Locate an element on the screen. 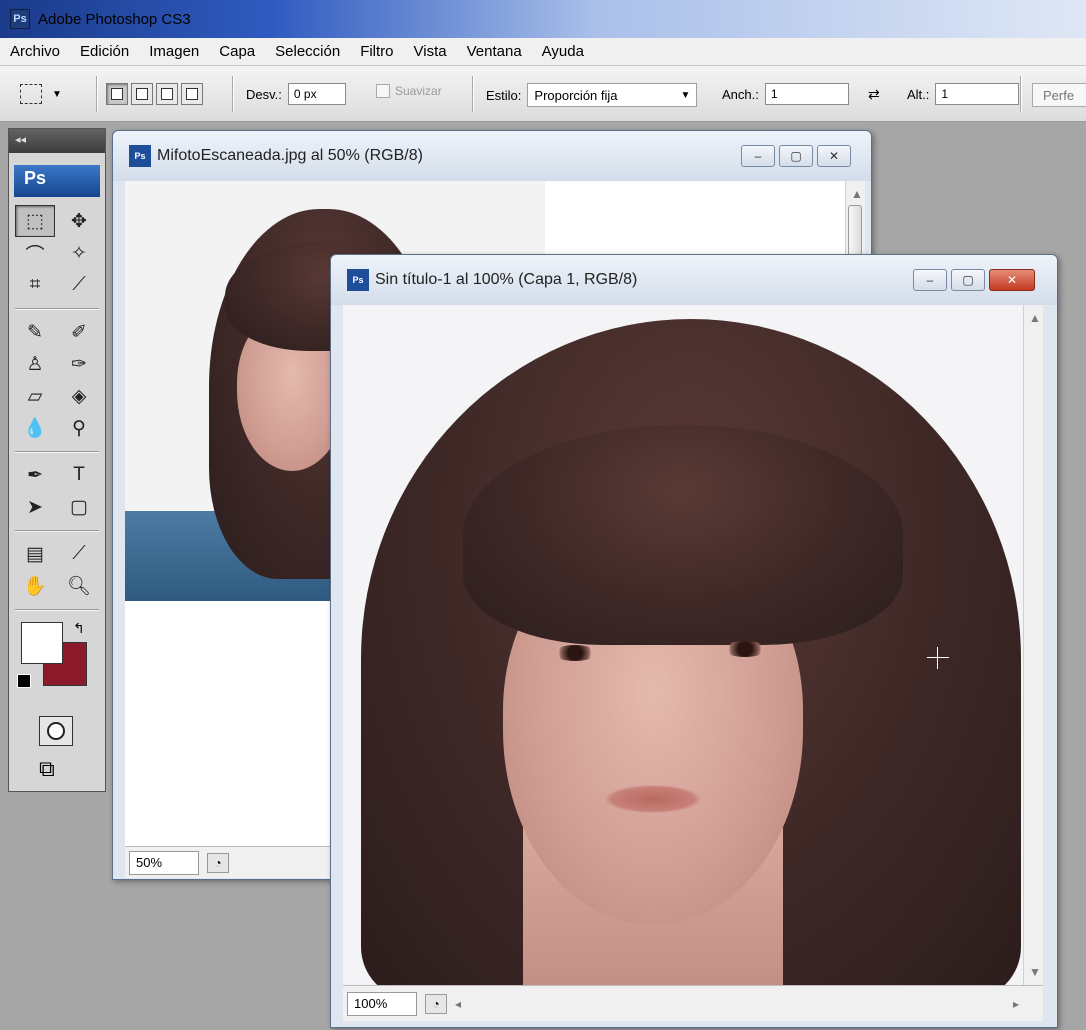 The height and width of the screenshot is (1030, 1086). screen-mode-icon: ⧉ is located at coordinates (72, 769).